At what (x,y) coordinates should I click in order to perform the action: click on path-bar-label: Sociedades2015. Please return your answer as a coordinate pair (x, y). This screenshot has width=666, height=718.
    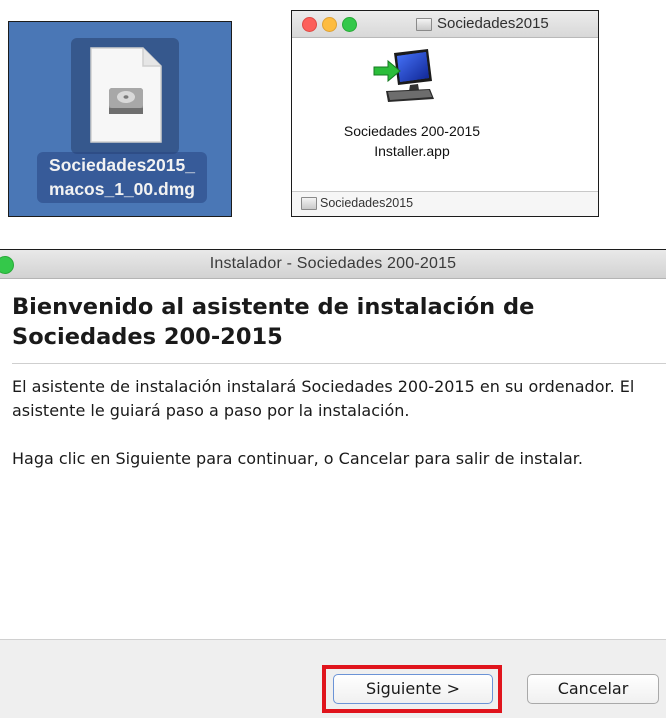
    Looking at the image, I should click on (366, 203).